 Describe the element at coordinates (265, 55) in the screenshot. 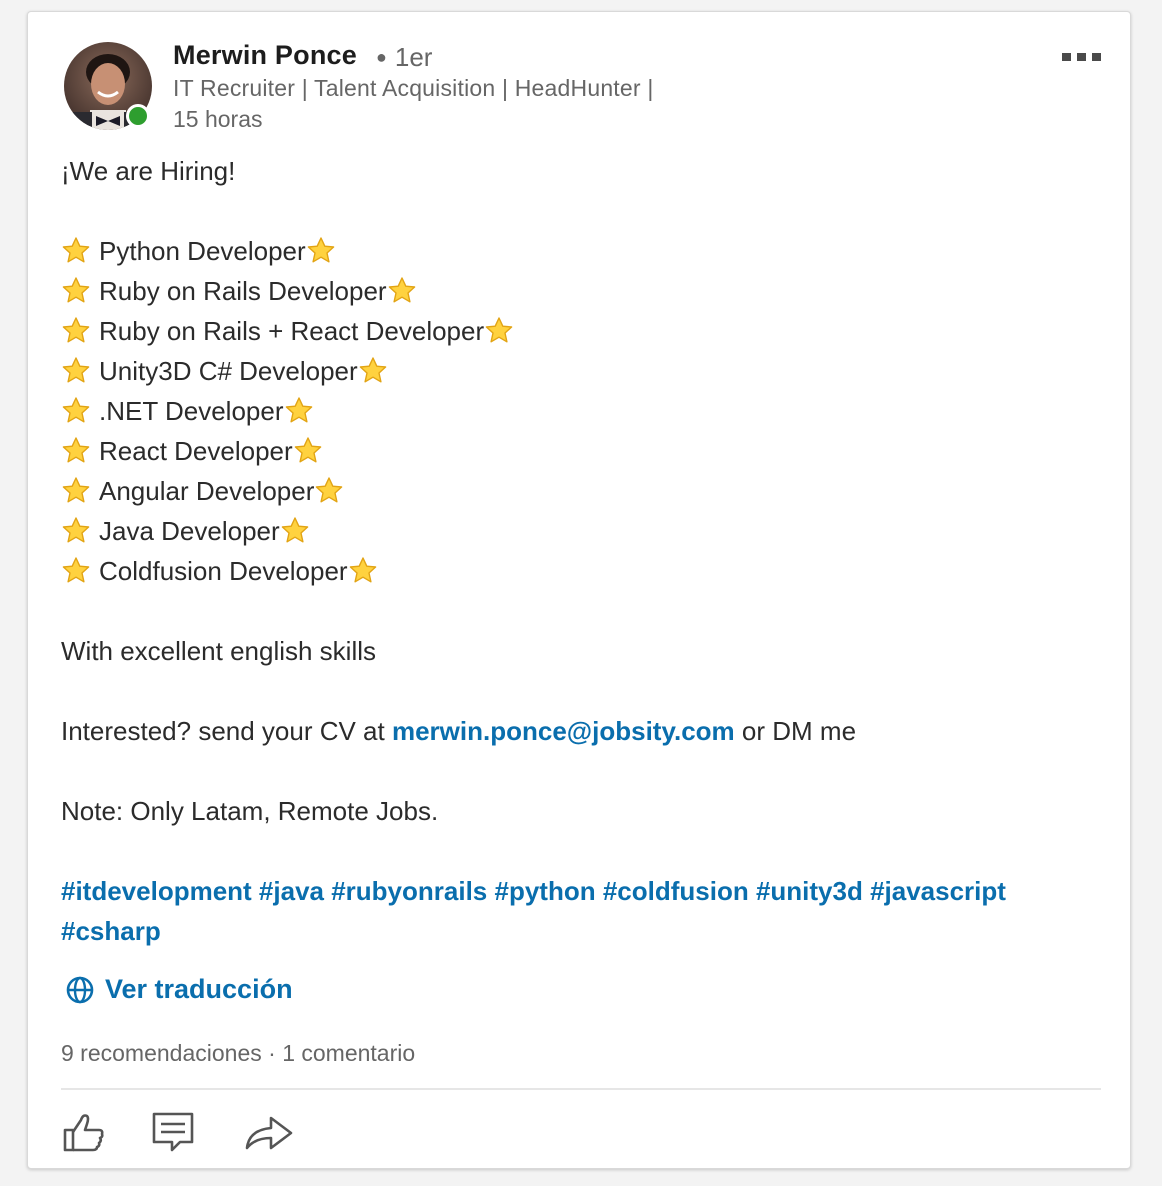

I see `author-name: Merwin Ponce` at that location.